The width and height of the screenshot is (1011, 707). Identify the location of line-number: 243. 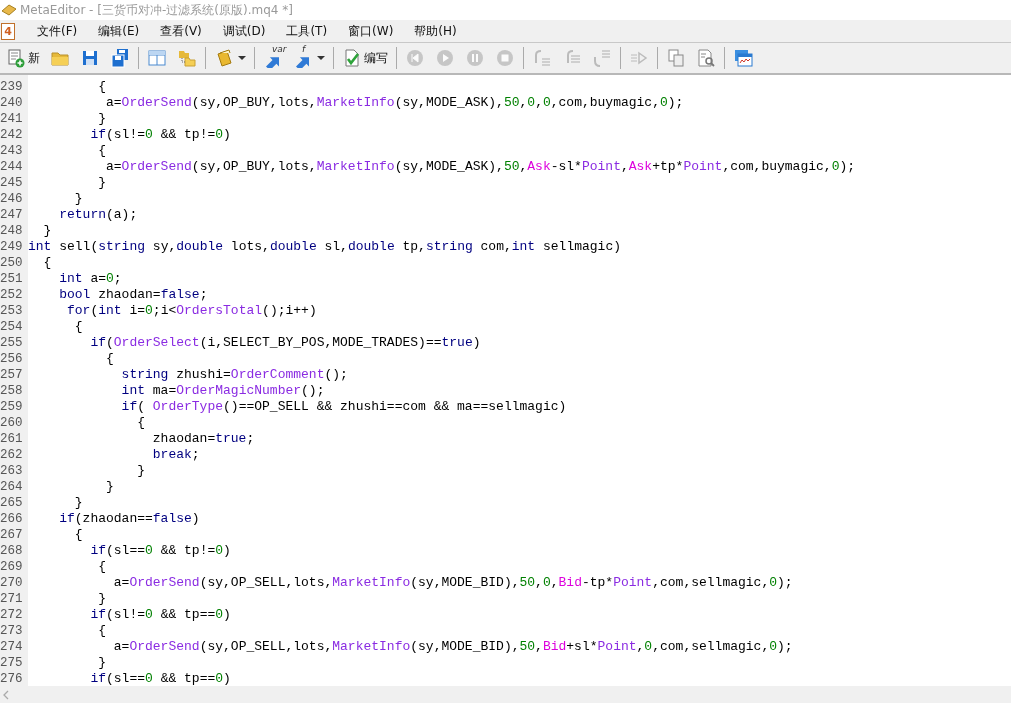
(12, 151).